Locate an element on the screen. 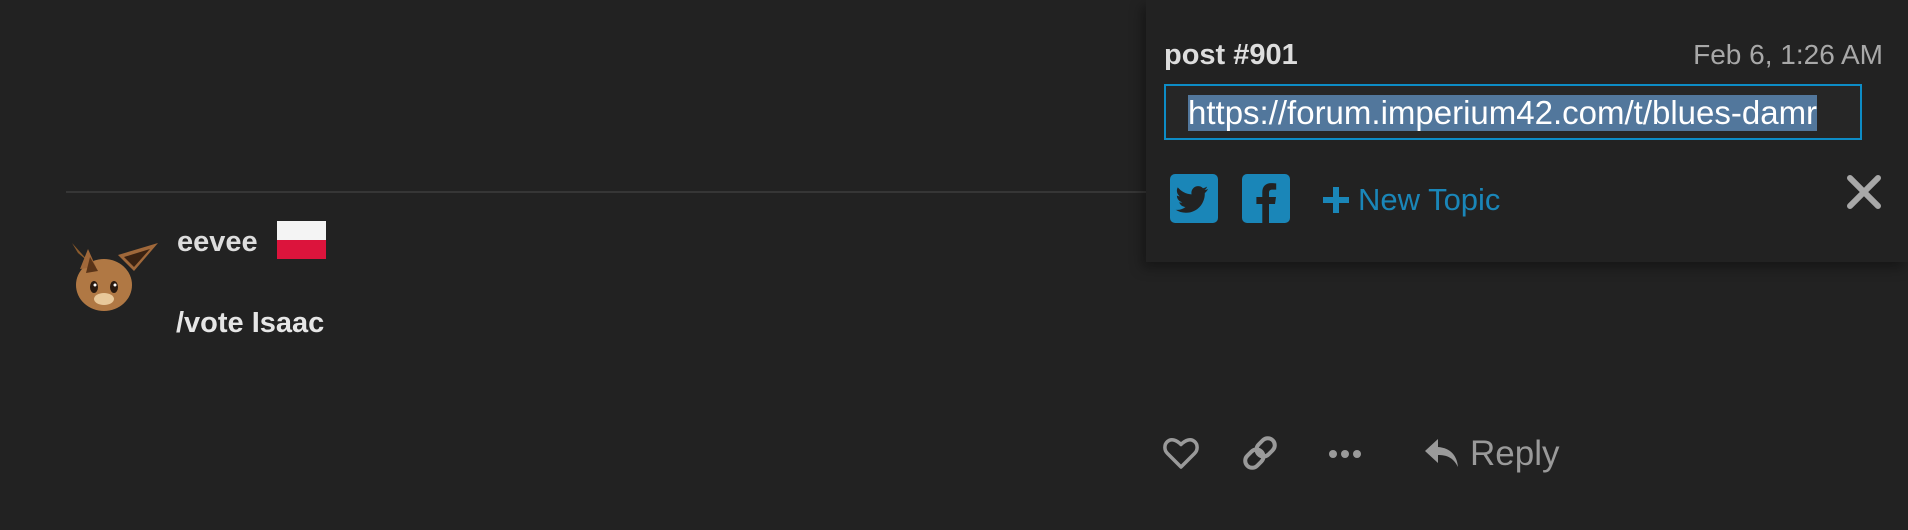 Image resolution: width=1908 pixels, height=530 pixels. twitter-share-button is located at coordinates (1194, 198).